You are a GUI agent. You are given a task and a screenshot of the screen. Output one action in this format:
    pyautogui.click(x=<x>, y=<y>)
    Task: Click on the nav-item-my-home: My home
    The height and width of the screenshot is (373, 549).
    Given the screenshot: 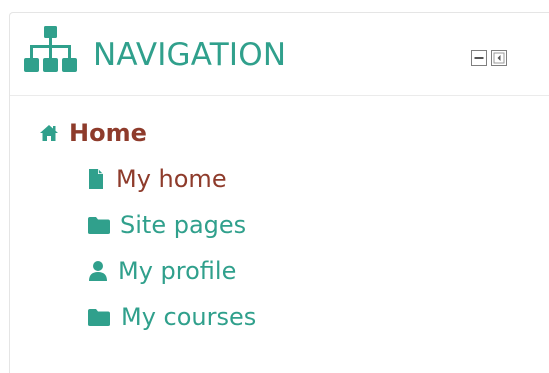 What is the action you would take?
    pyautogui.click(x=157, y=179)
    